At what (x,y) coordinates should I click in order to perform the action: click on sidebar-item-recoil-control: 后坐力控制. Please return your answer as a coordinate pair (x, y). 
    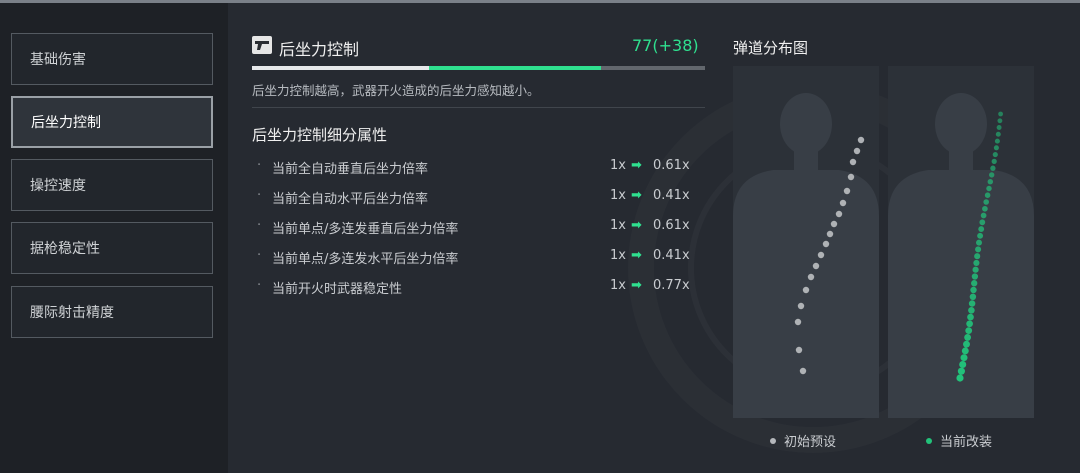
    Looking at the image, I should click on (112, 122).